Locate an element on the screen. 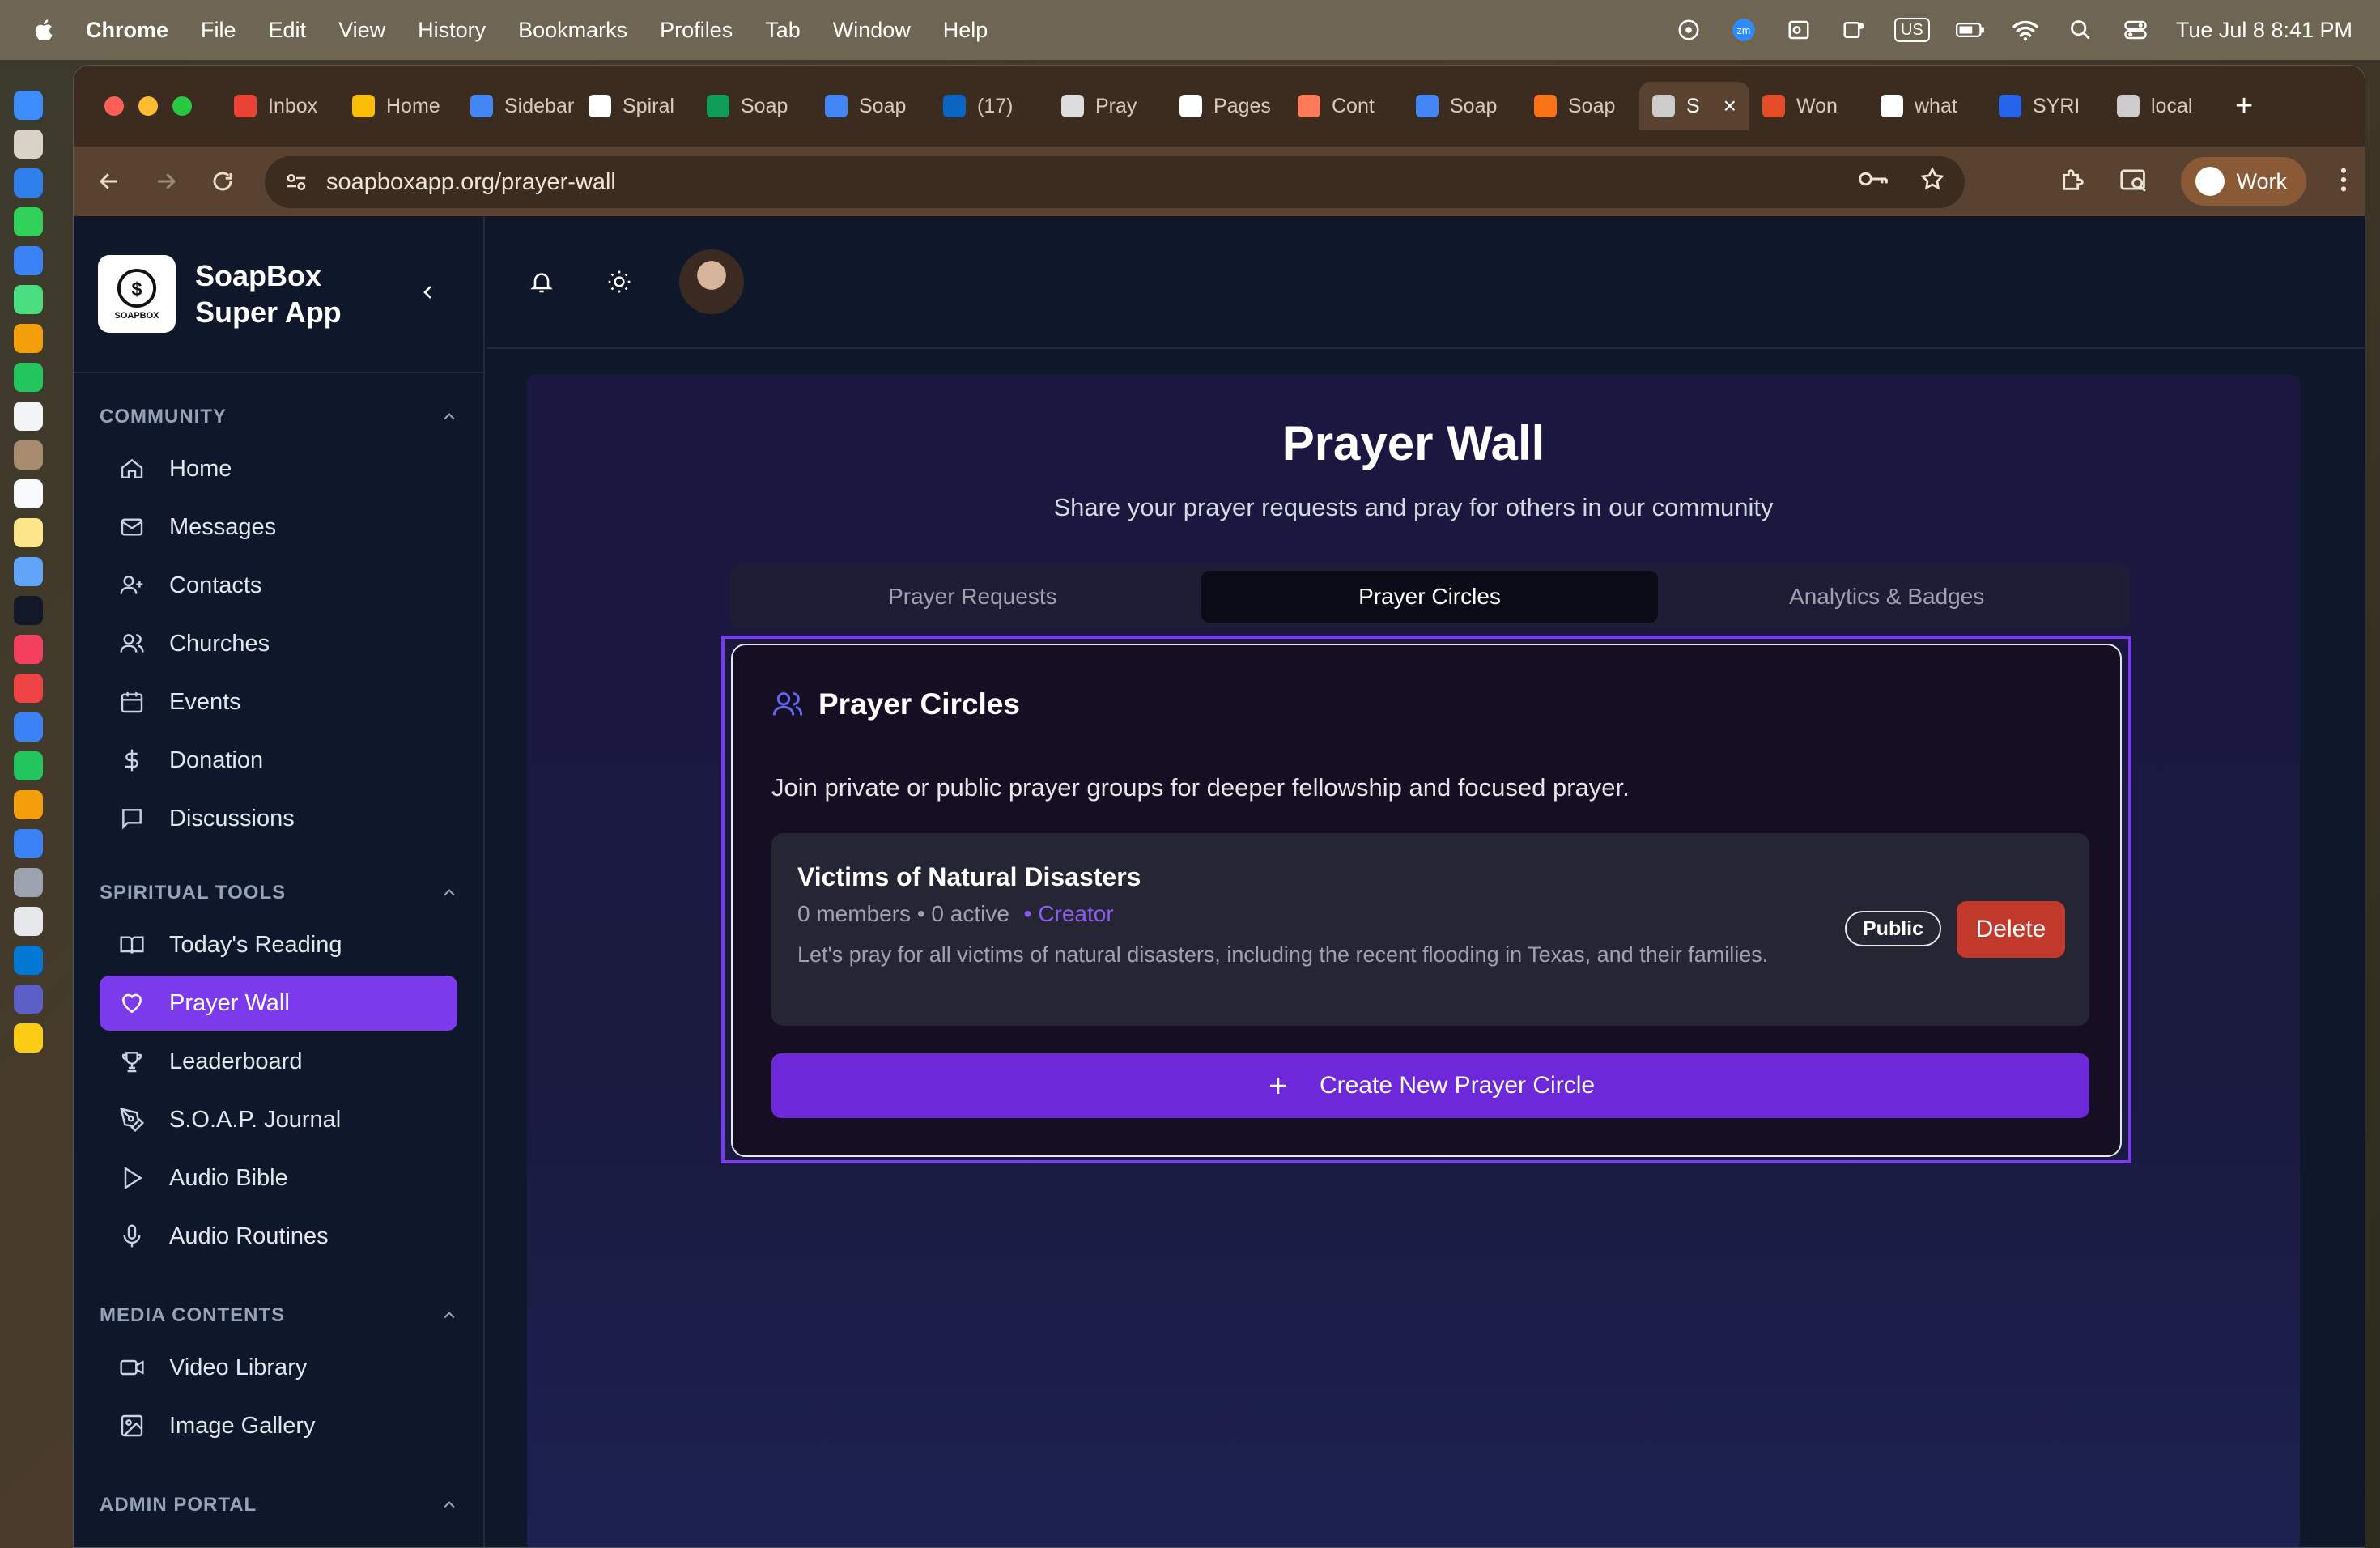  browser-tab: Inbox is located at coordinates (280, 106).